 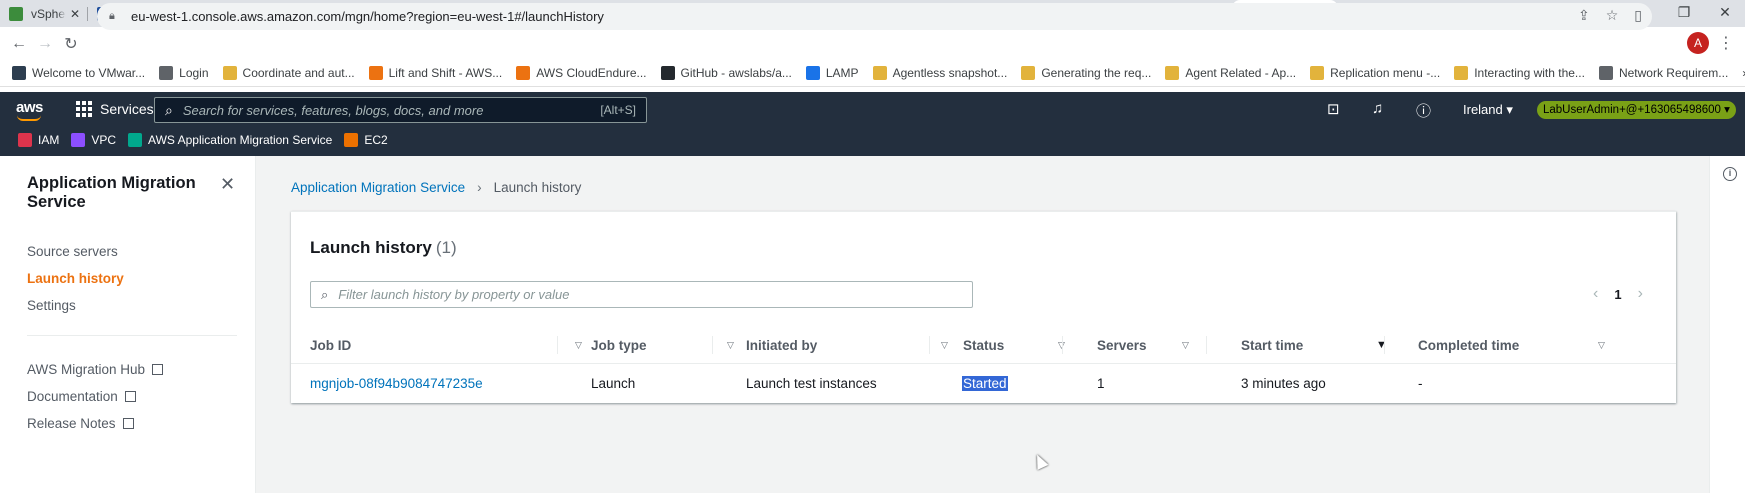 I want to click on aws-logo: aws, so click(x=29, y=110).